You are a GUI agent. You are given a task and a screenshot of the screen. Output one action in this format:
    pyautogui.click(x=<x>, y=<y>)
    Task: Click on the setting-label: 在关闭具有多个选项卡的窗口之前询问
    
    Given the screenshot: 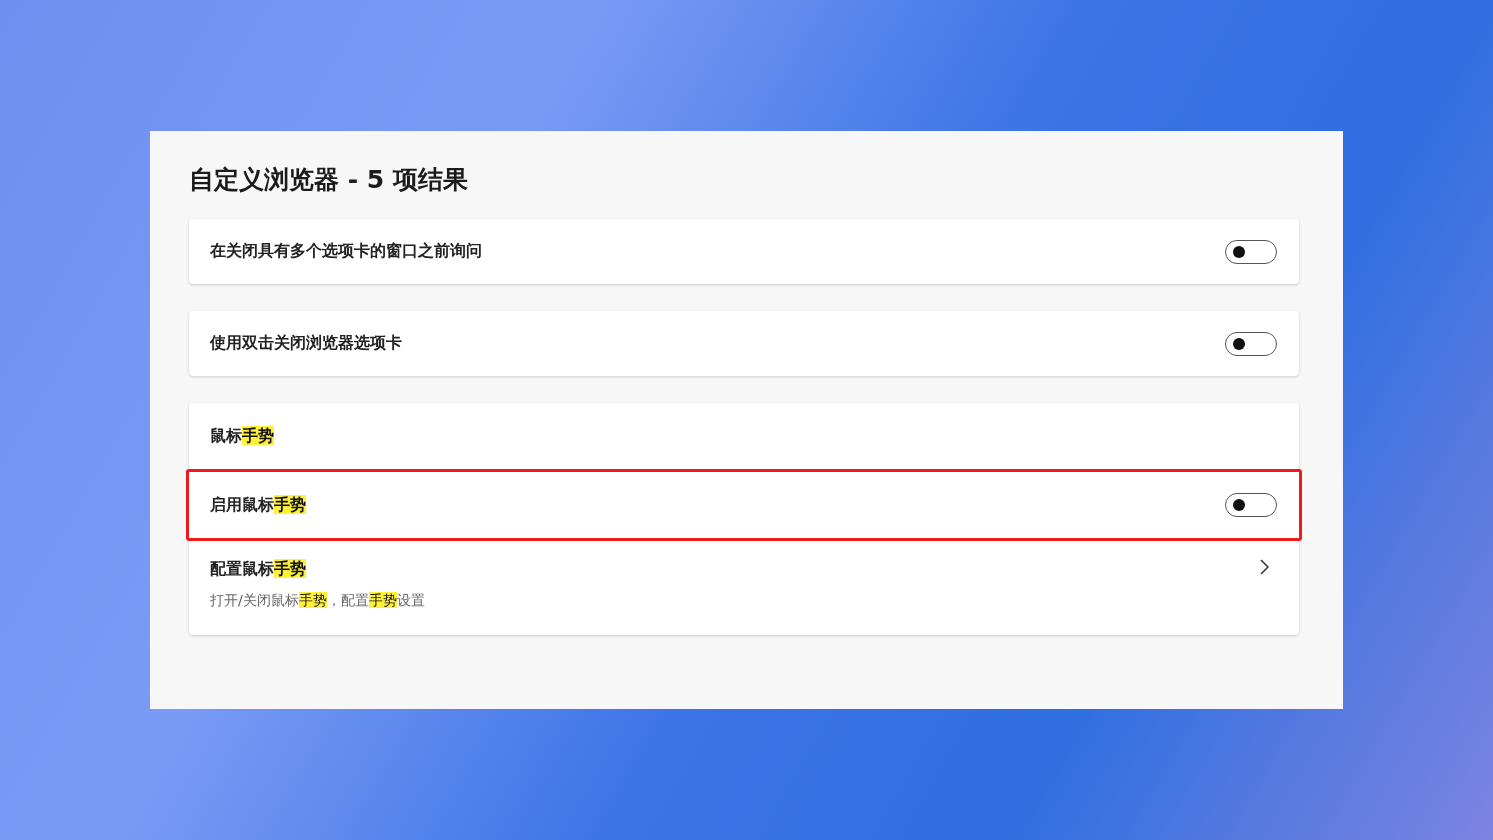 What is the action you would take?
    pyautogui.click(x=346, y=251)
    